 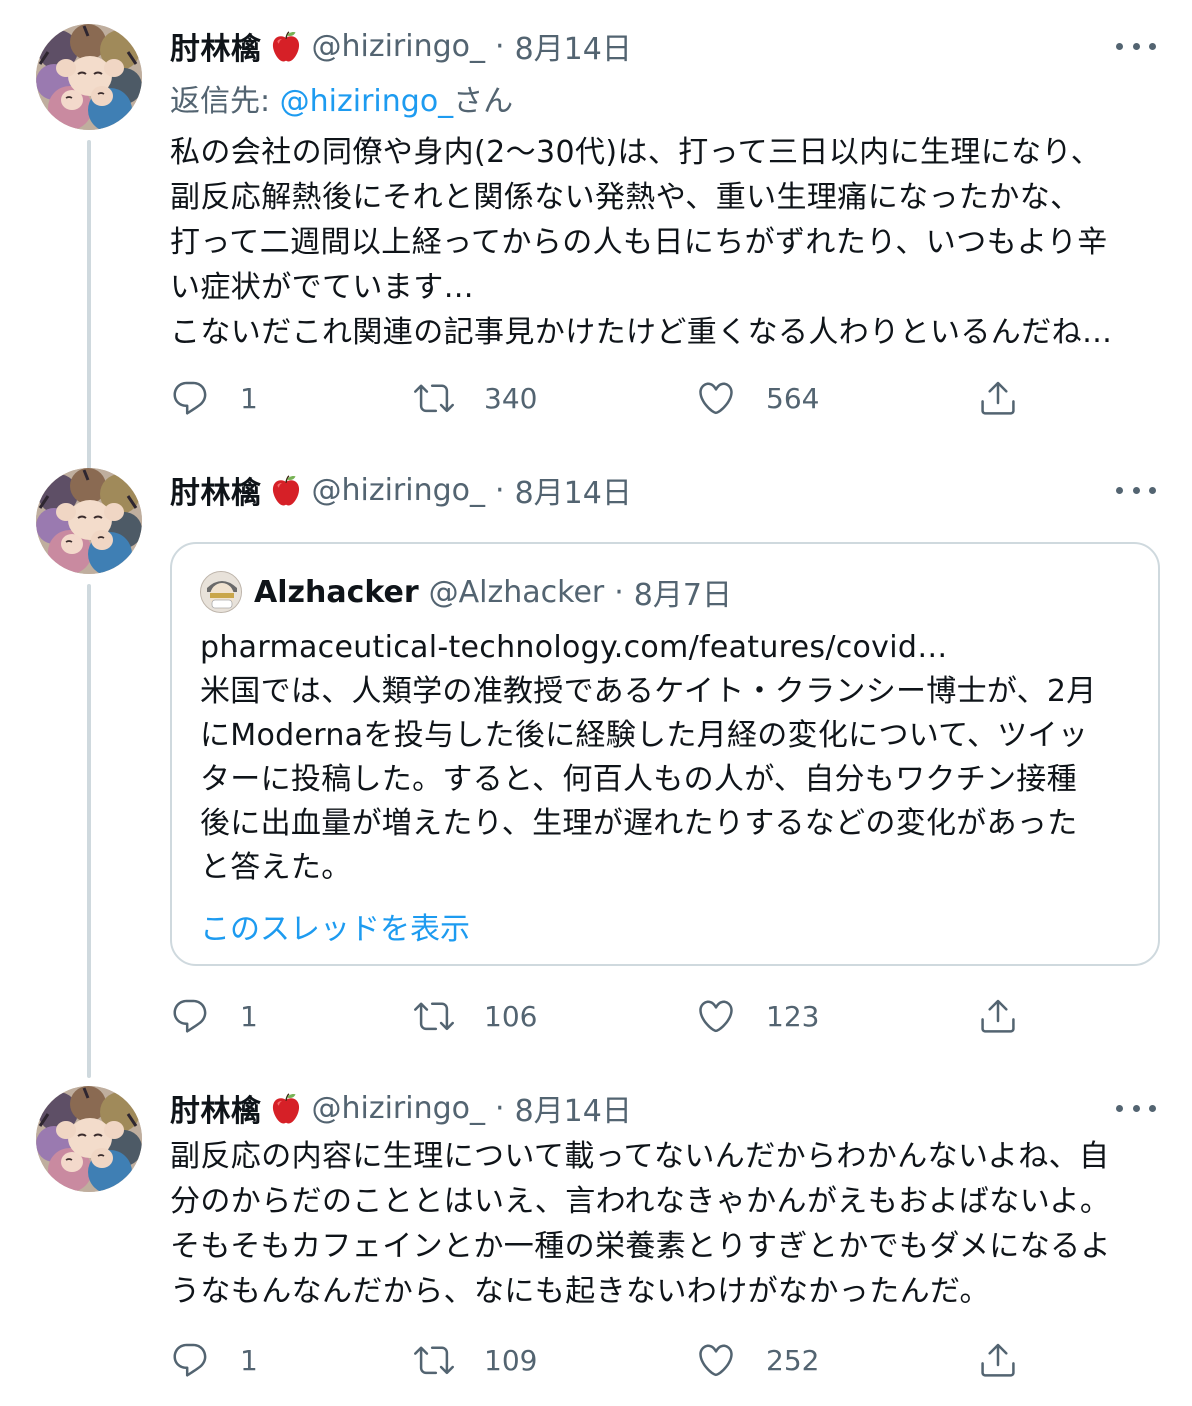 What do you see at coordinates (475, 398) in the screenshot?
I see `retweet-button: 340` at bounding box center [475, 398].